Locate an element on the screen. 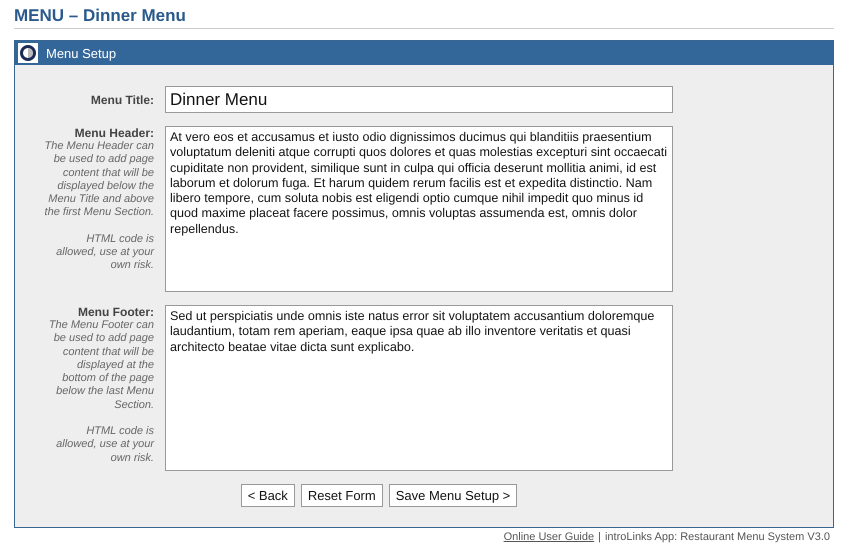 The height and width of the screenshot is (546, 845). logo-icon is located at coordinates (28, 53).